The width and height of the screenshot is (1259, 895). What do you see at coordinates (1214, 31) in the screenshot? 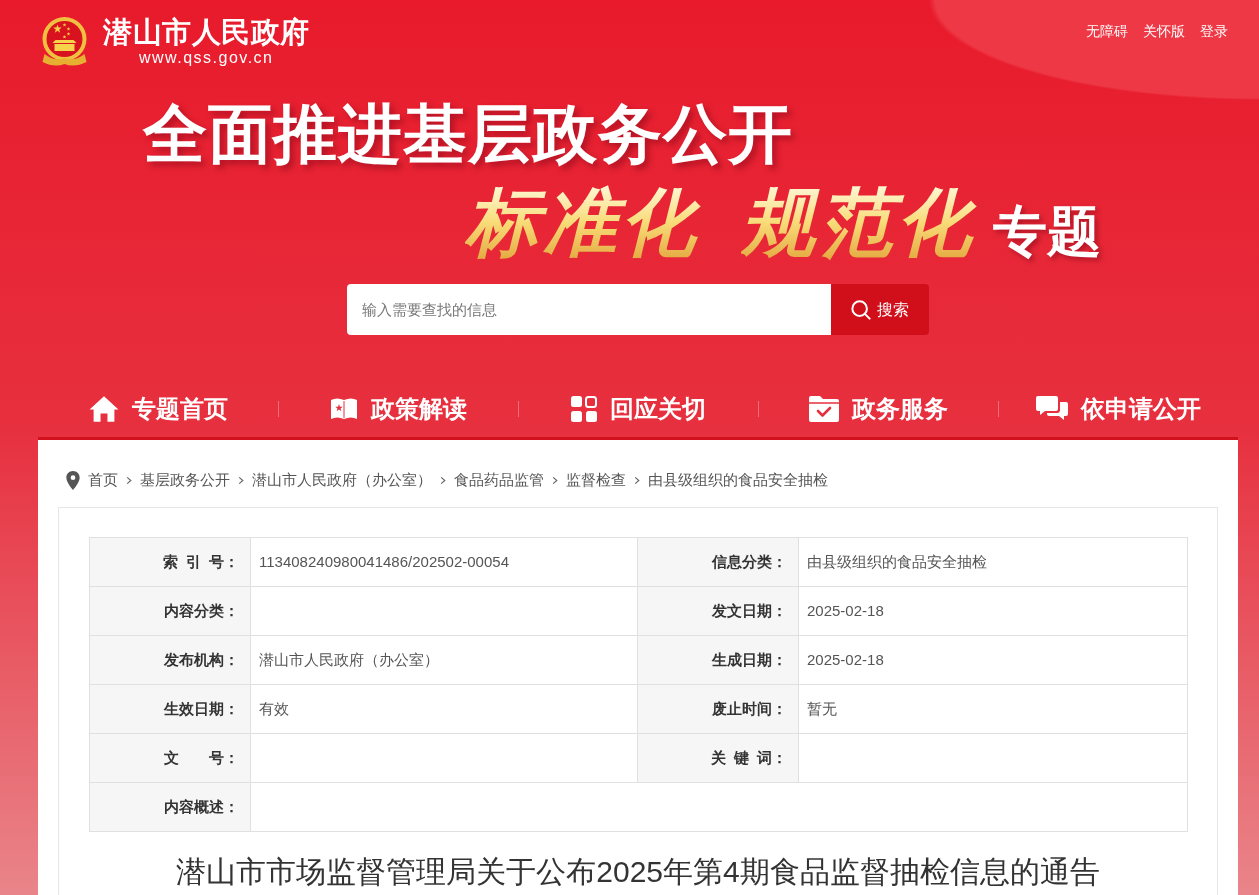
I see `header-link: 登录` at bounding box center [1214, 31].